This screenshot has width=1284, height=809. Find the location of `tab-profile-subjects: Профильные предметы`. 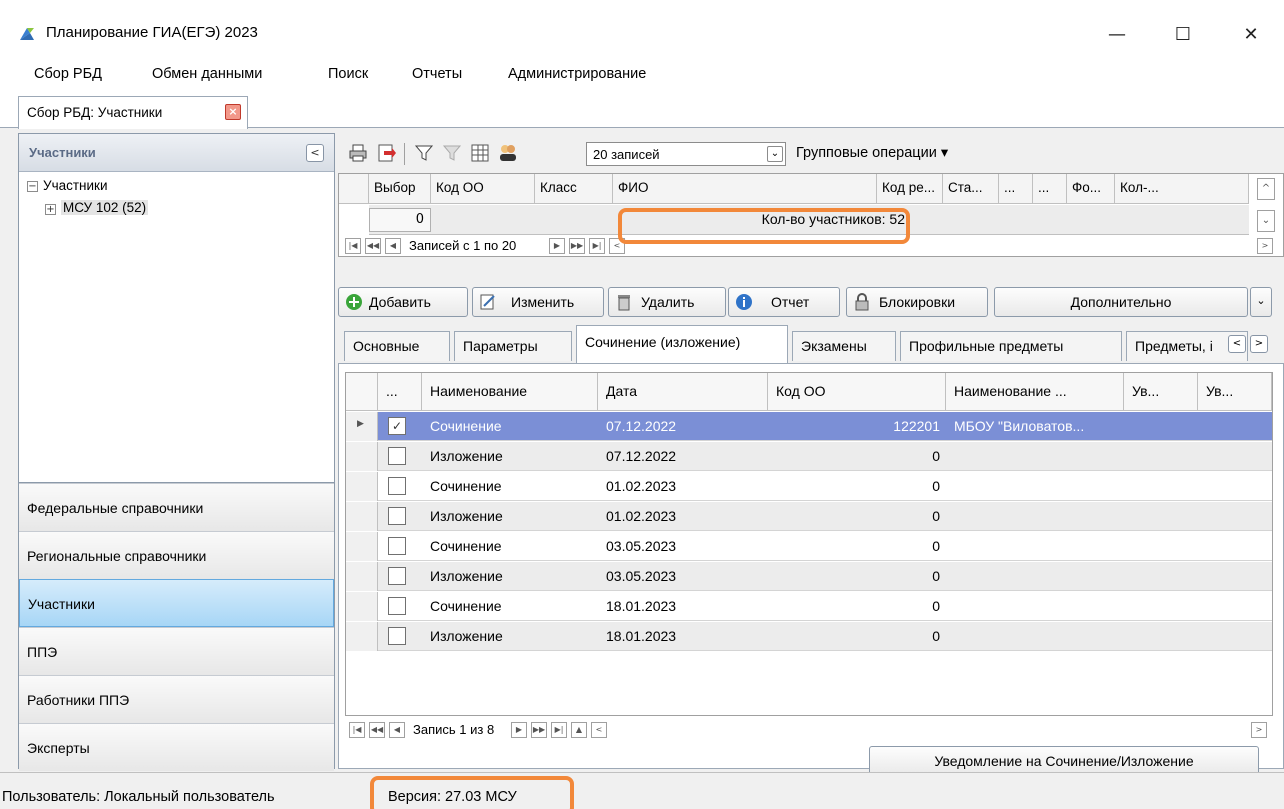

tab-profile-subjects: Профильные предметы is located at coordinates (1011, 346).